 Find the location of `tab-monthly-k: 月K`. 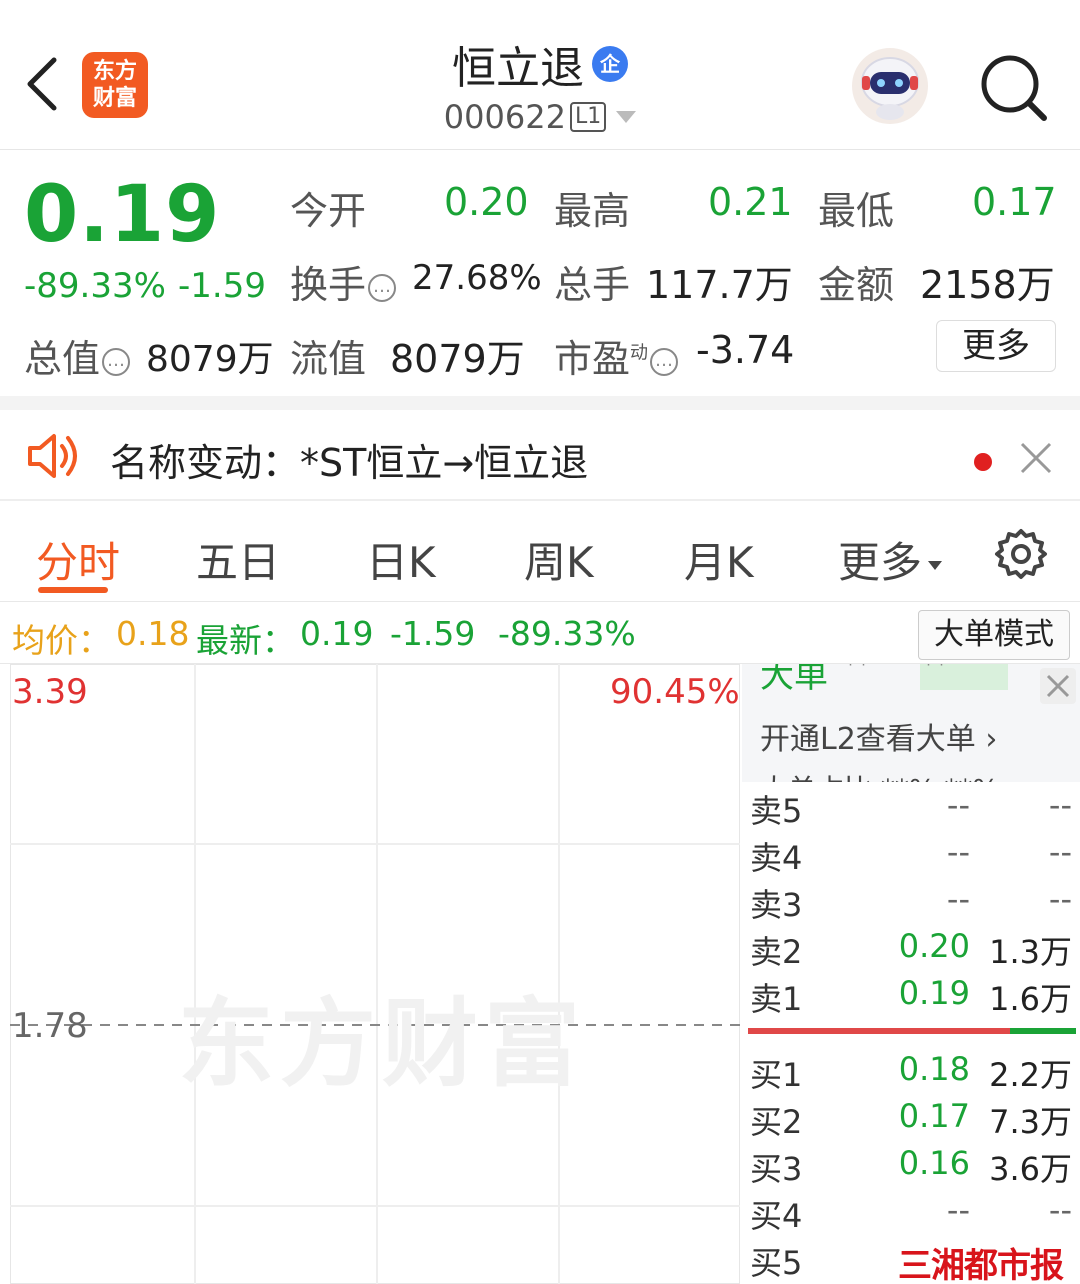

tab-monthly-k: 月K is located at coordinates (719, 559).